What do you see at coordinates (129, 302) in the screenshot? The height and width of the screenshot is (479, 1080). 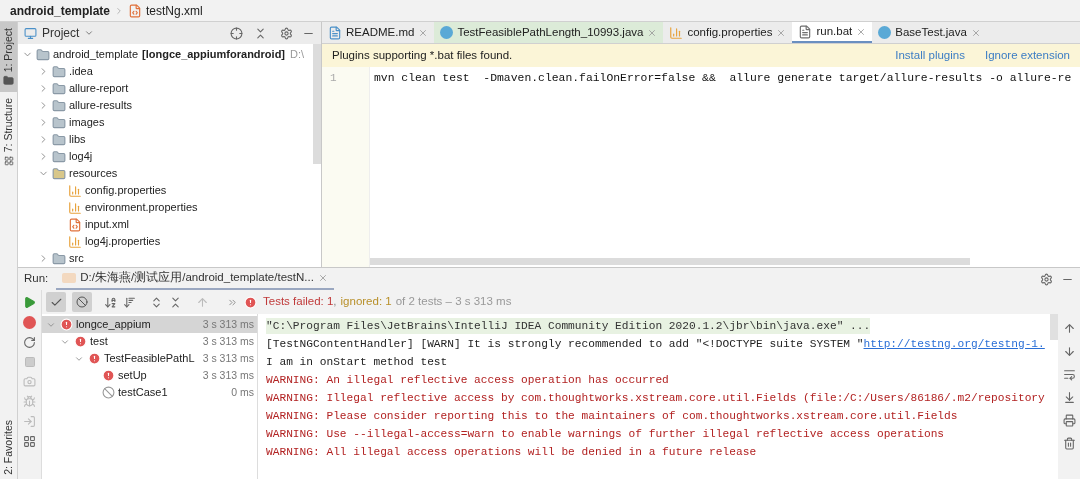 I see `sort-duration-icon` at bounding box center [129, 302].